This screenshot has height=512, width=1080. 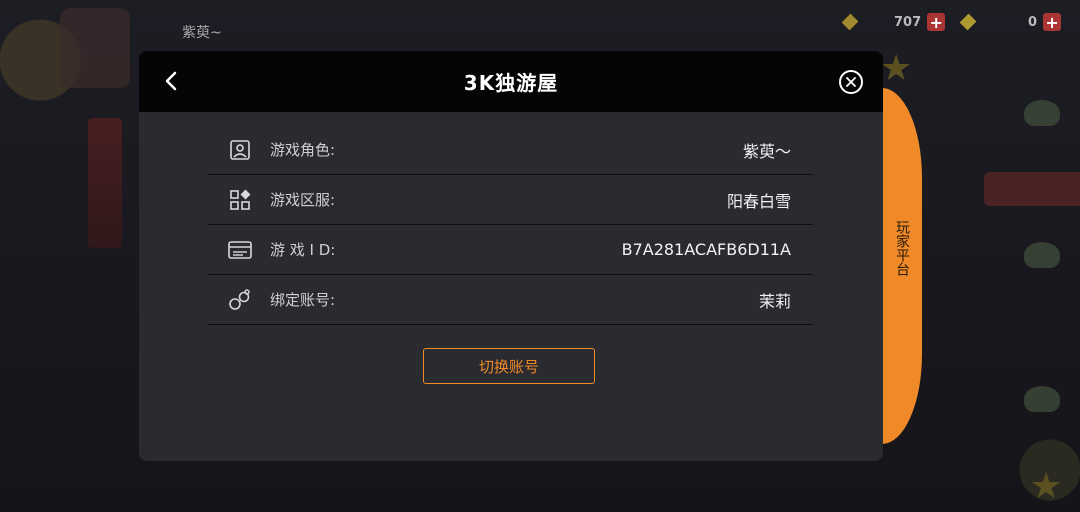 I want to click on id-card-icon, so click(x=240, y=250).